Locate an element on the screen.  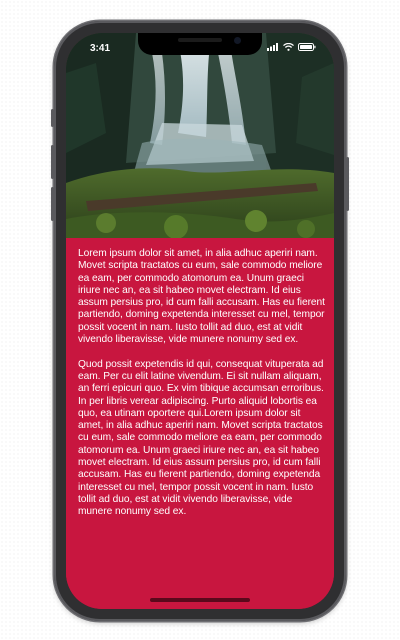
silent-switch is located at coordinates (52, 118).